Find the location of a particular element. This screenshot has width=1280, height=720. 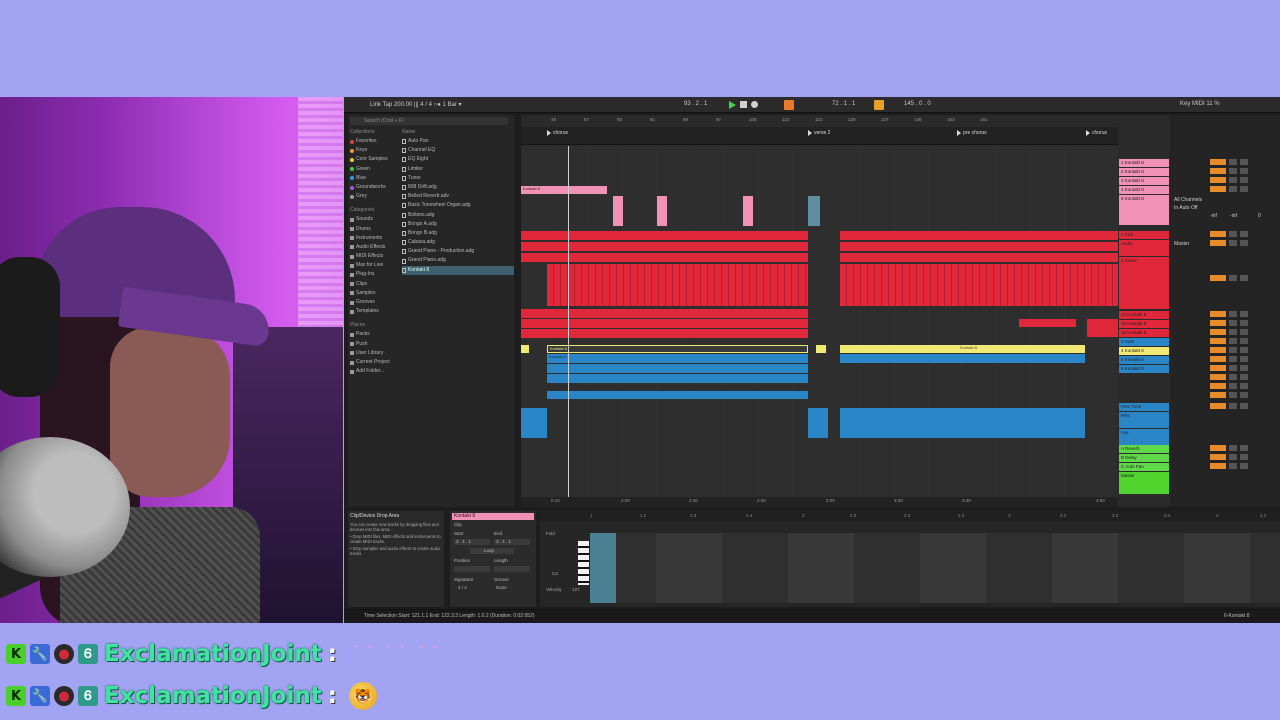

collection-item: Favorites is located at coordinates (375, 141).